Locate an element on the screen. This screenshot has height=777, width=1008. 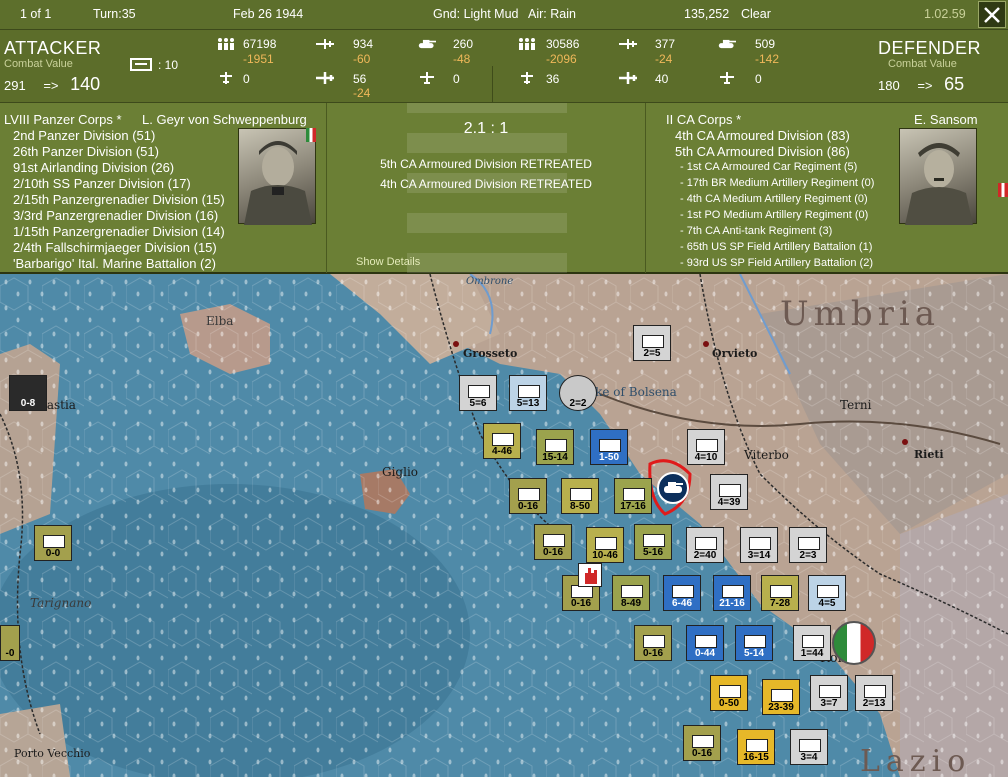
attacker-fighters-loss: -60 is located at coordinates (362, 59).